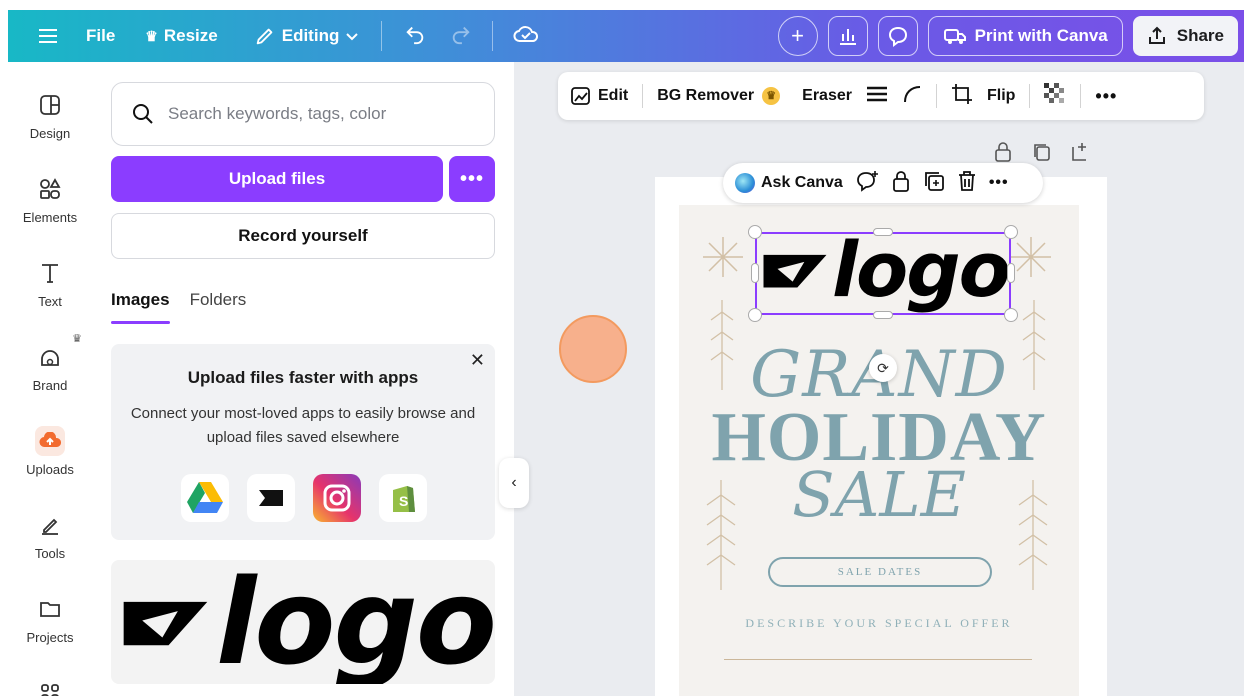 This screenshot has width=1244, height=696. What do you see at coordinates (1041, 35) in the screenshot?
I see `print-label: Print with Canva` at bounding box center [1041, 35].